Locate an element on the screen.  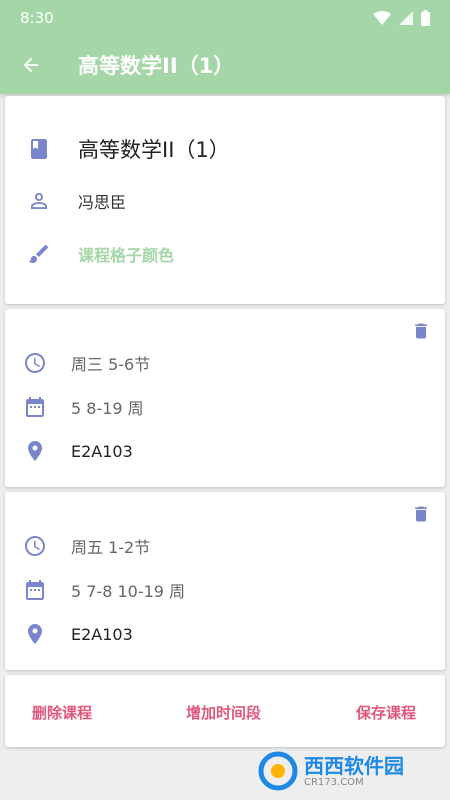
page-title: 高等数学II（1） is located at coordinates (156, 66).